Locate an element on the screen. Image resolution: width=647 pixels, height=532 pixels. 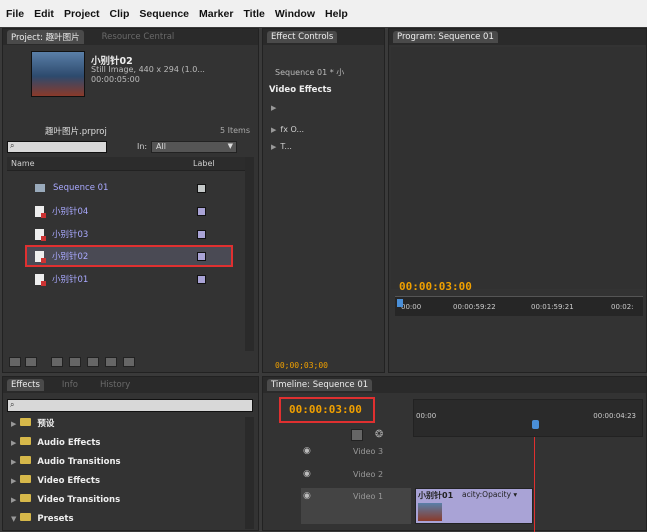
clear-button is located at coordinates (129, 362).